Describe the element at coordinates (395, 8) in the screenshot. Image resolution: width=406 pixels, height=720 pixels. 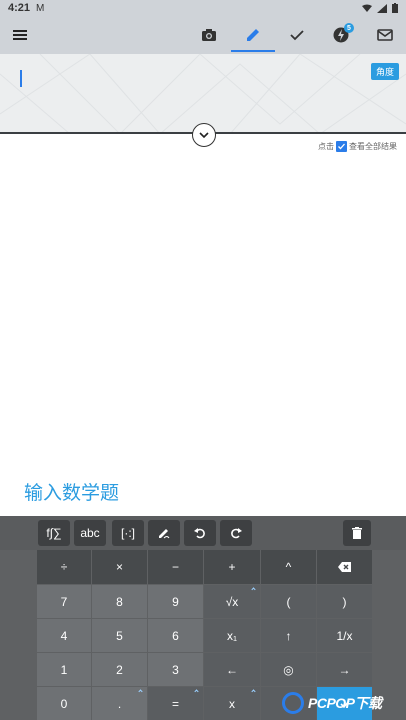
I see `battery-icon` at that location.